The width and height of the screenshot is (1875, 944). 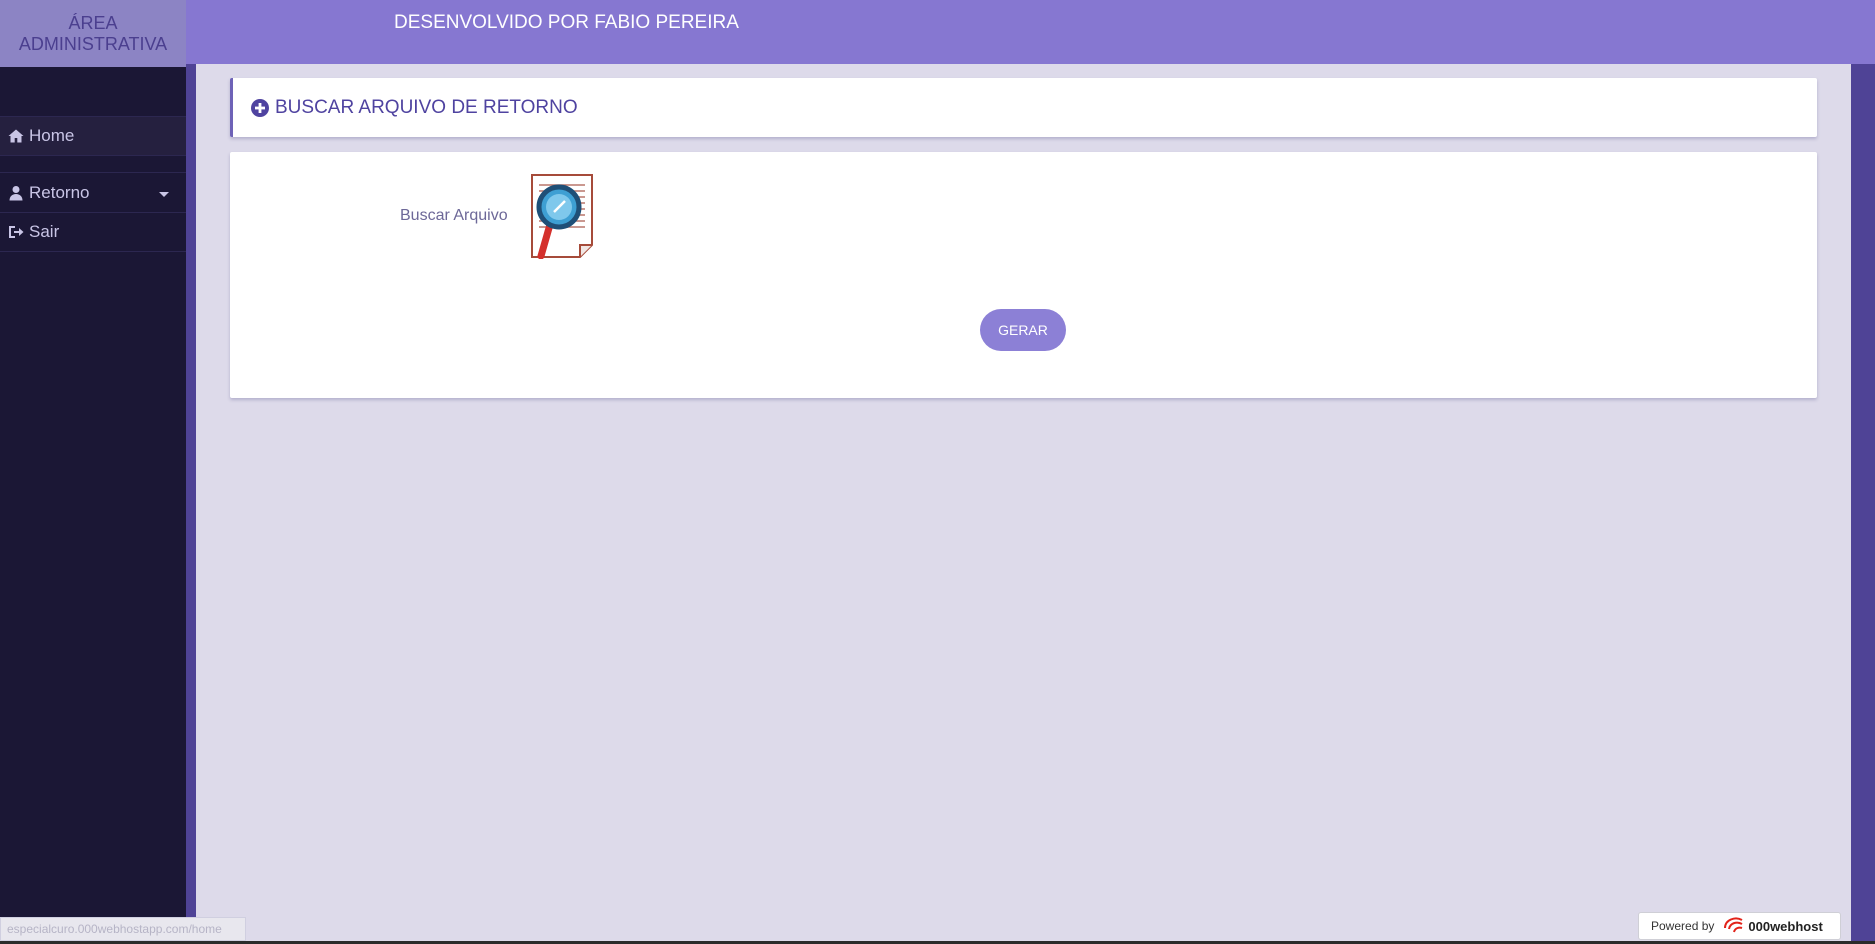 I want to click on brand-line-2: ADMINISTRATIVA, so click(x=93, y=43).